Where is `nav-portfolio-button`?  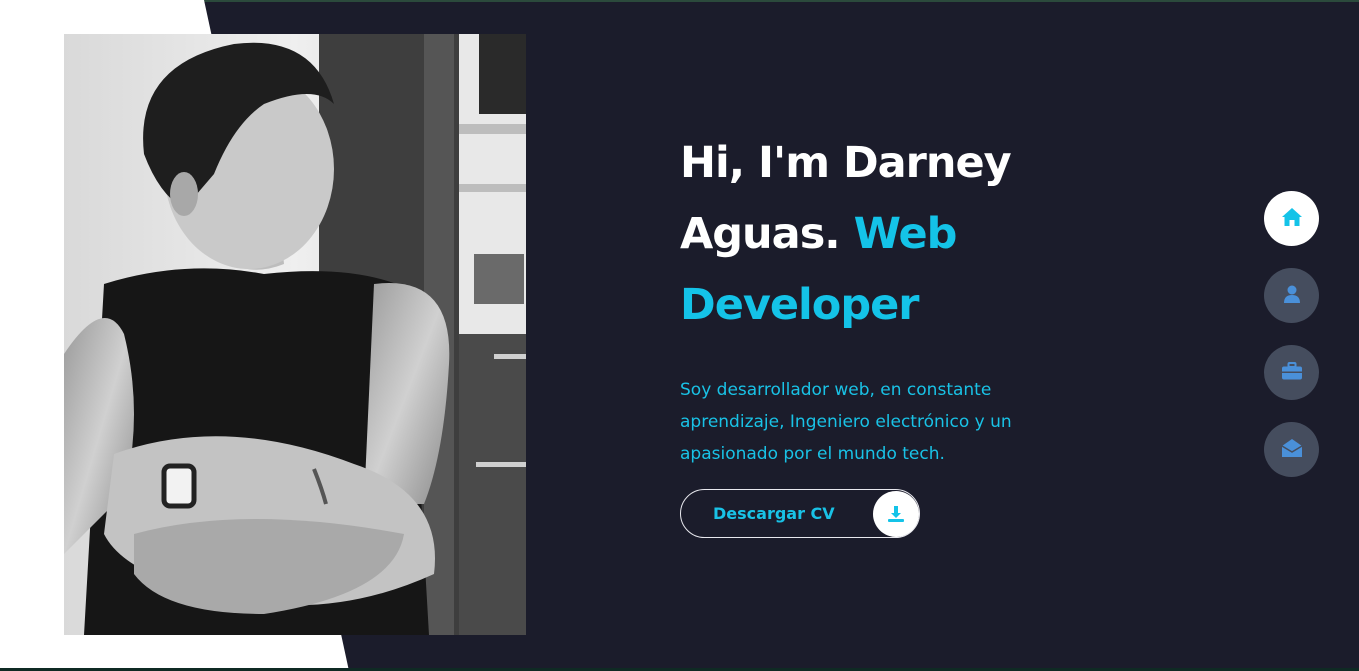
nav-portfolio-button is located at coordinates (1291, 372).